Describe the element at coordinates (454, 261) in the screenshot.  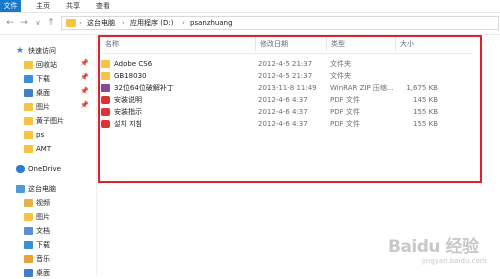
I see `watermark-url: jingyan.baidu.com` at that location.